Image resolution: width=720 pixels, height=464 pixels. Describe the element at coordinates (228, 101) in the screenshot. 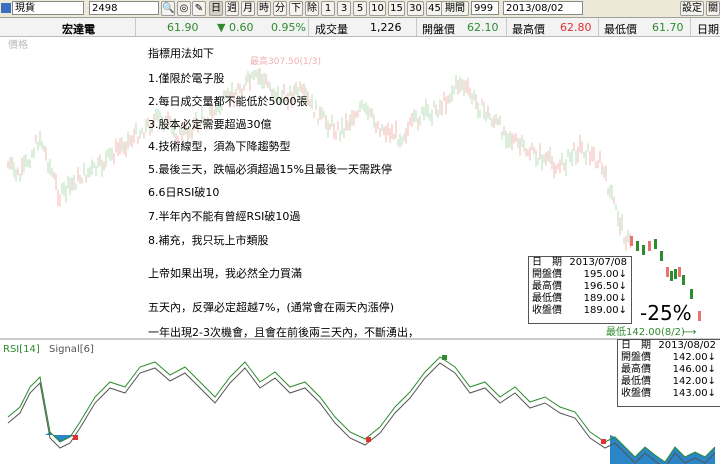

I see `note-line: 2.每日成交量都不能低於5000張` at that location.